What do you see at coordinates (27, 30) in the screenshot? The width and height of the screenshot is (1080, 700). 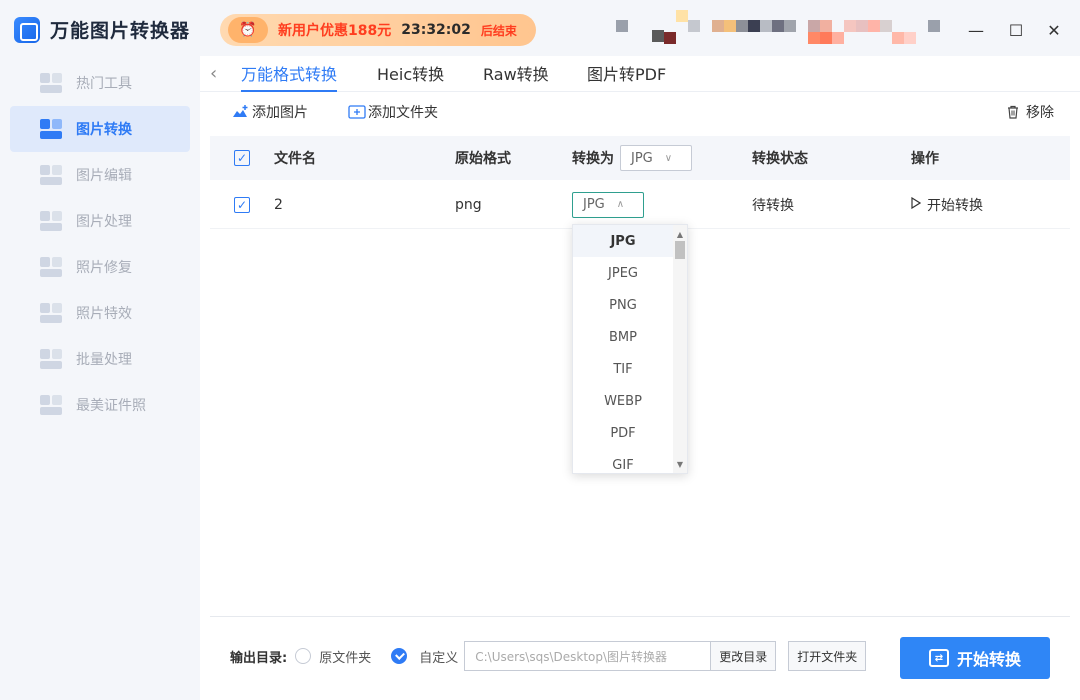 I see `app-logo-icon` at bounding box center [27, 30].